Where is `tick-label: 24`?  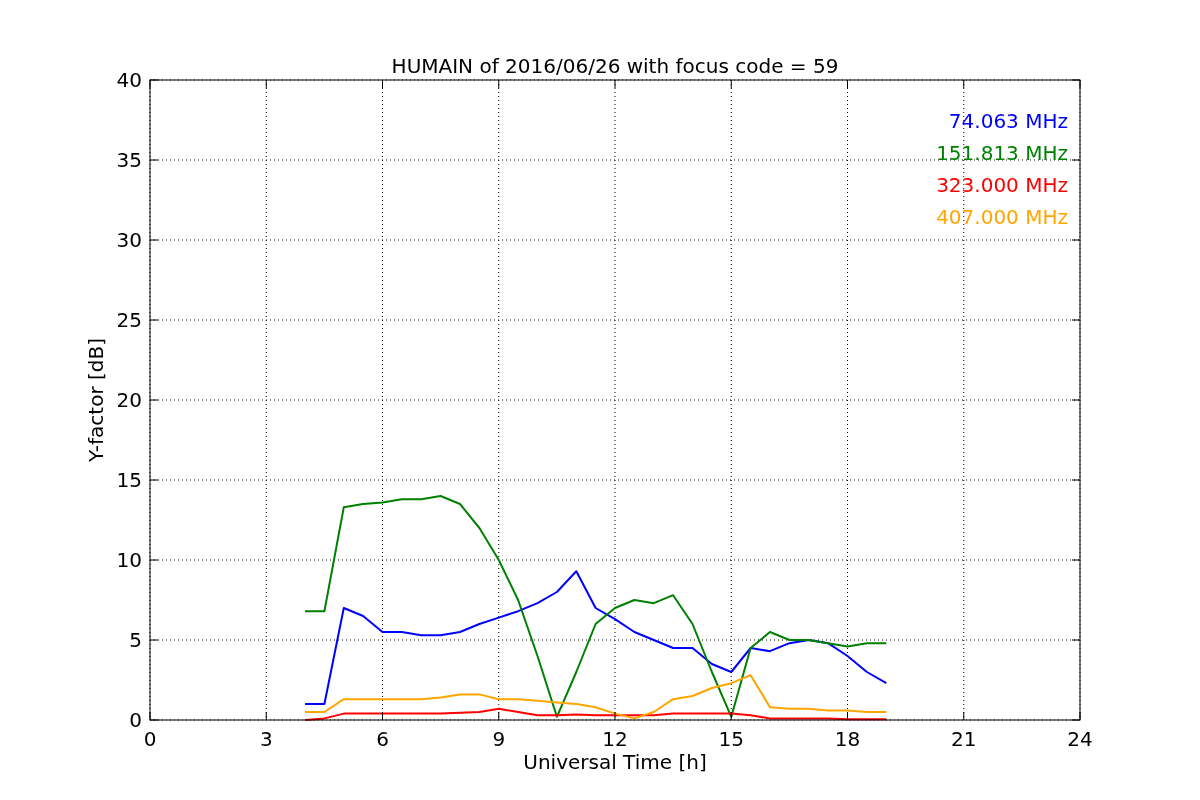 tick-label: 24 is located at coordinates (1080, 739).